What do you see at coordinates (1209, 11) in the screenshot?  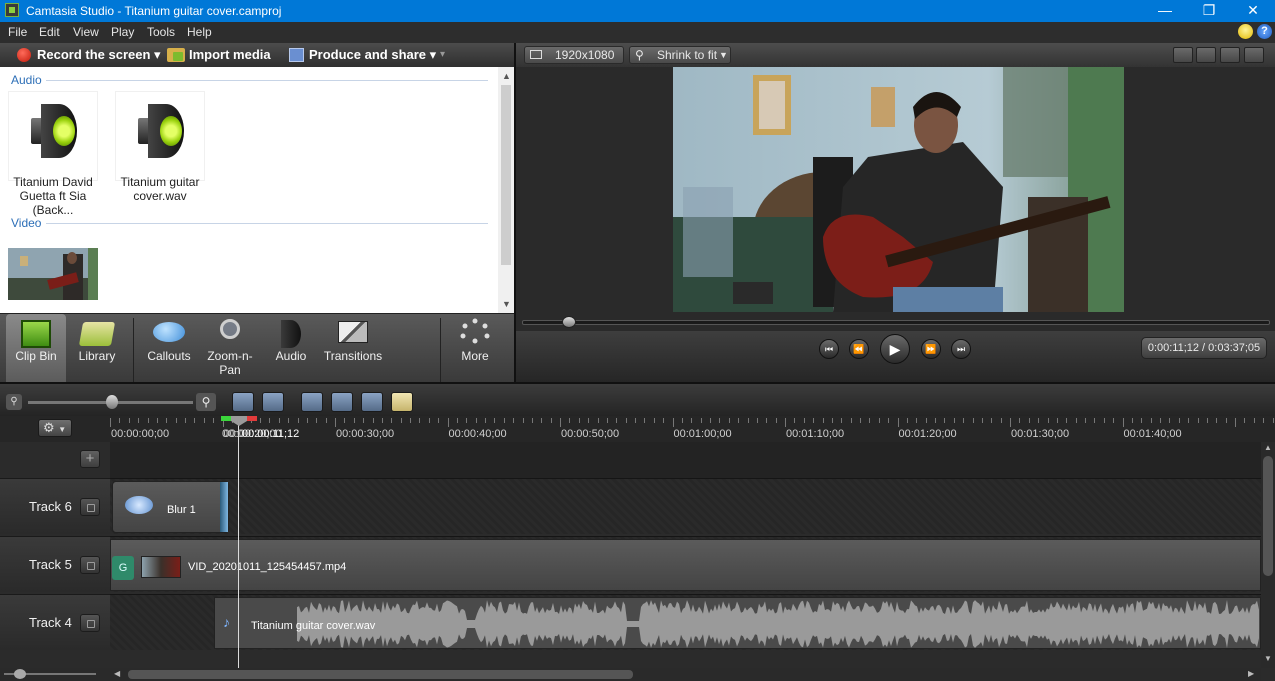 I see `maximize-button: ❐` at bounding box center [1209, 11].